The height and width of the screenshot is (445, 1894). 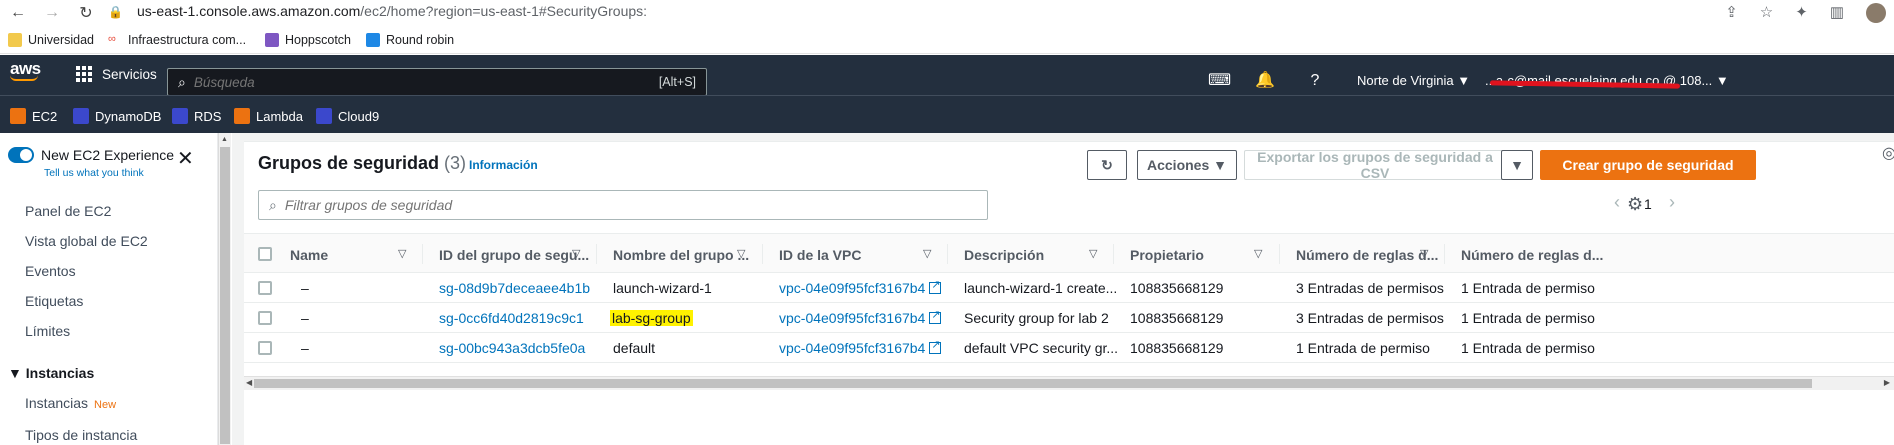 I want to click on lambda-icon, so click(x=242, y=116).